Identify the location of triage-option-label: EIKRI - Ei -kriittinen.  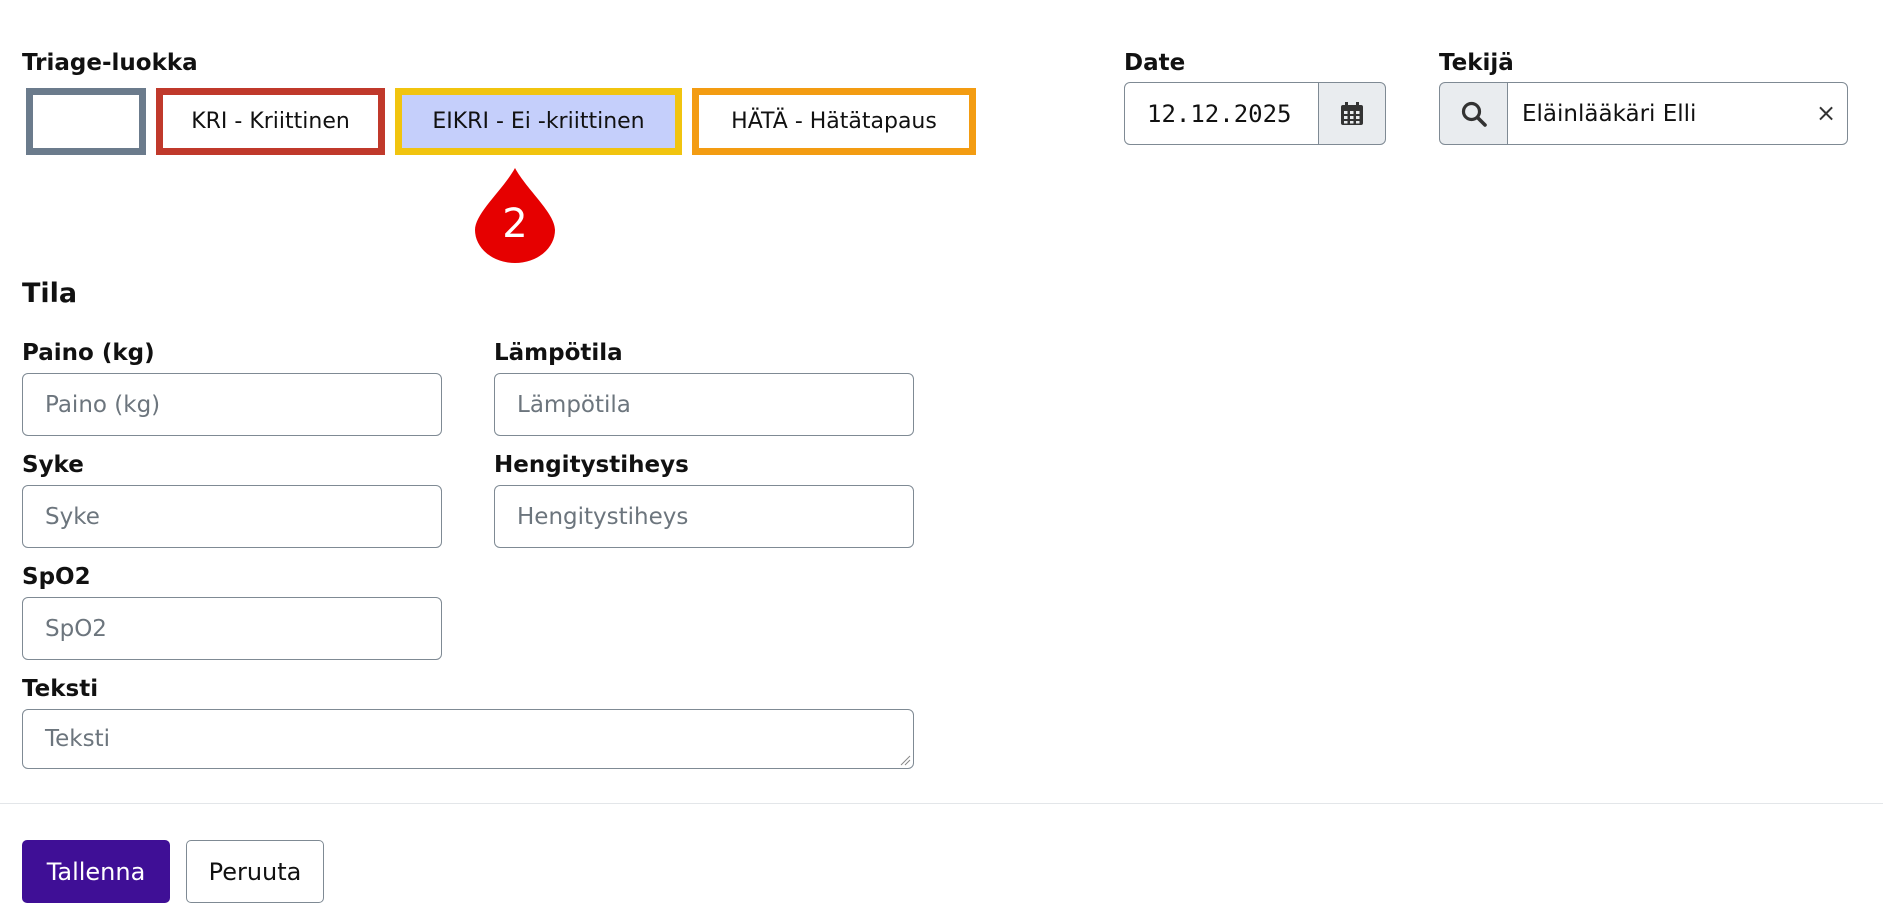
(538, 121).